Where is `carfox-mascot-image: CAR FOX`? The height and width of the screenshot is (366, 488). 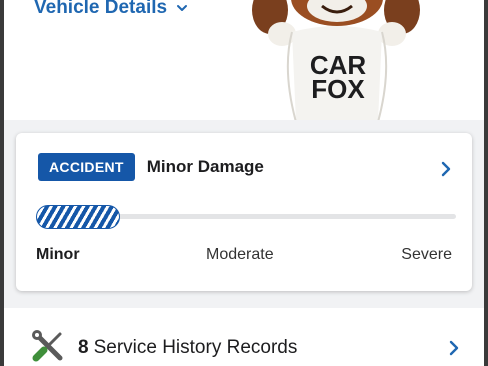 carfox-mascot-image: CAR FOX is located at coordinates (336, 60).